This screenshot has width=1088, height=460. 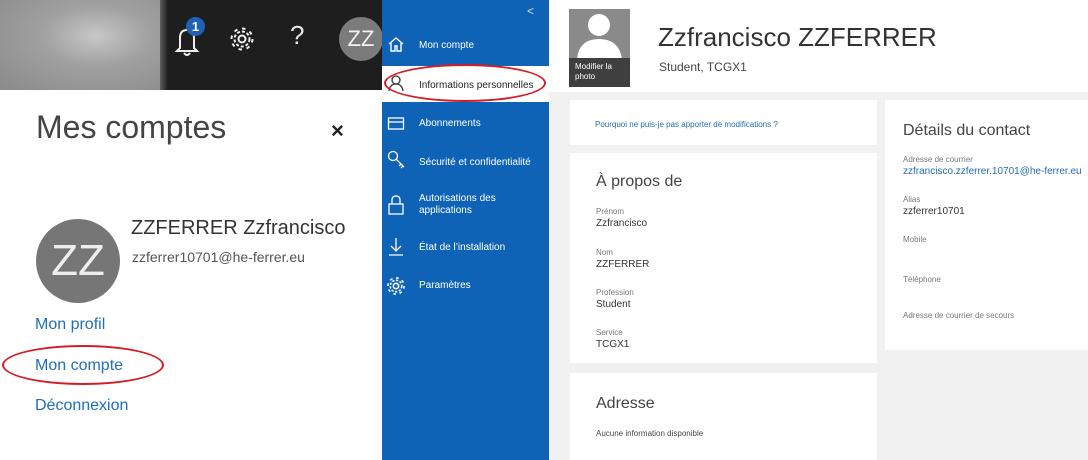 What do you see at coordinates (609, 332) in the screenshot?
I see `department-label: Service` at bounding box center [609, 332].